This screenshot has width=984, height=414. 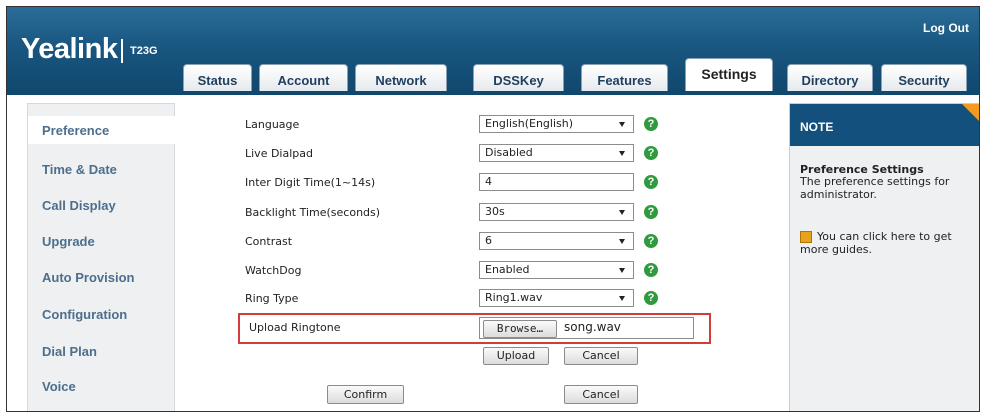 What do you see at coordinates (272, 124) in the screenshot?
I see `language-label: Language` at bounding box center [272, 124].